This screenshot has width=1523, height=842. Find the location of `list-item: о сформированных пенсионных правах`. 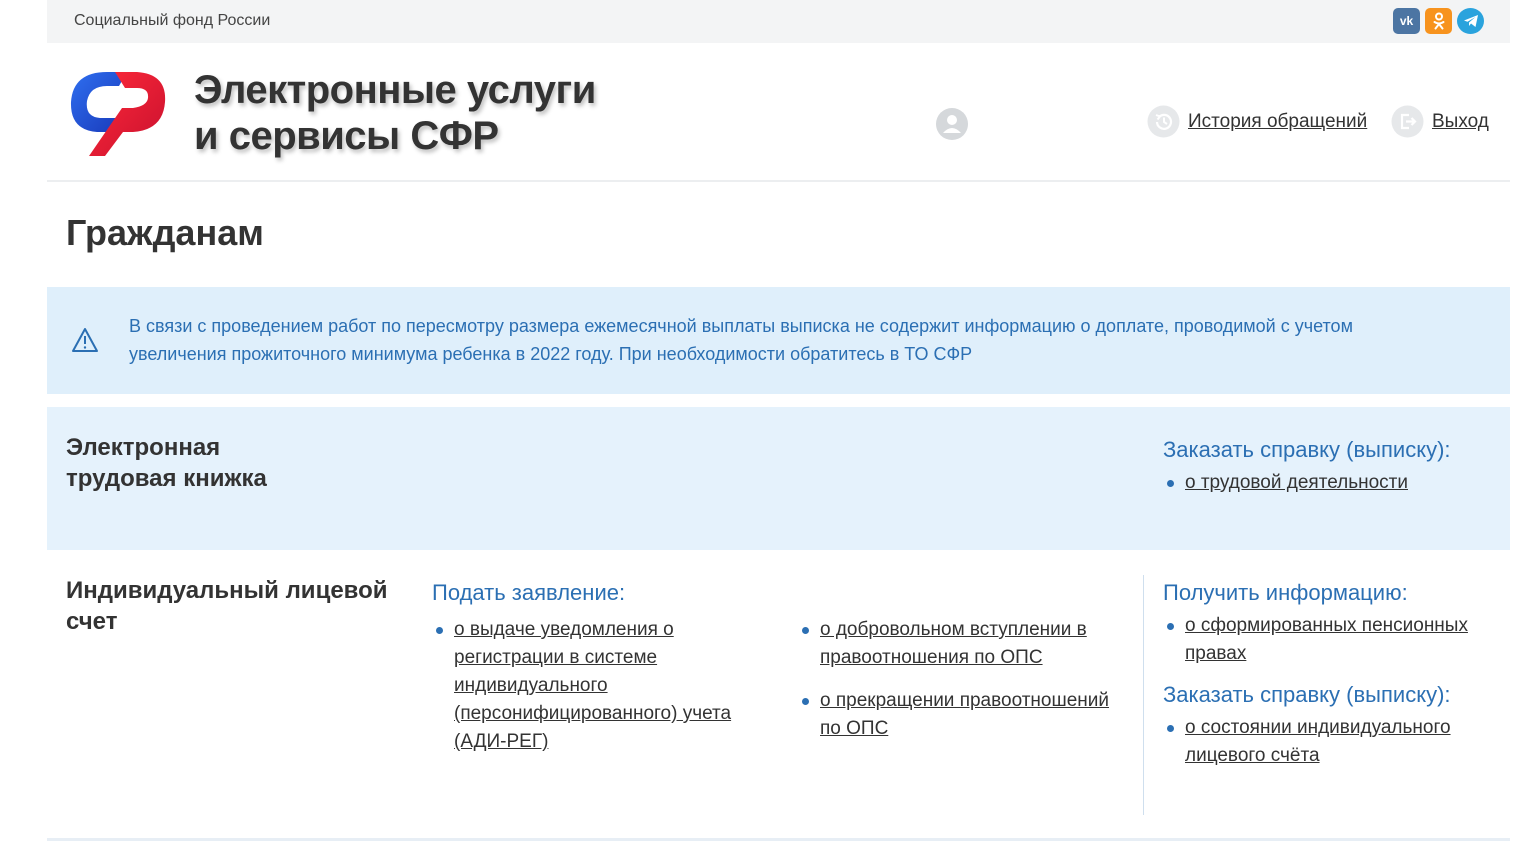

list-item: о сформированных пенсионных правах is located at coordinates (1323, 640).